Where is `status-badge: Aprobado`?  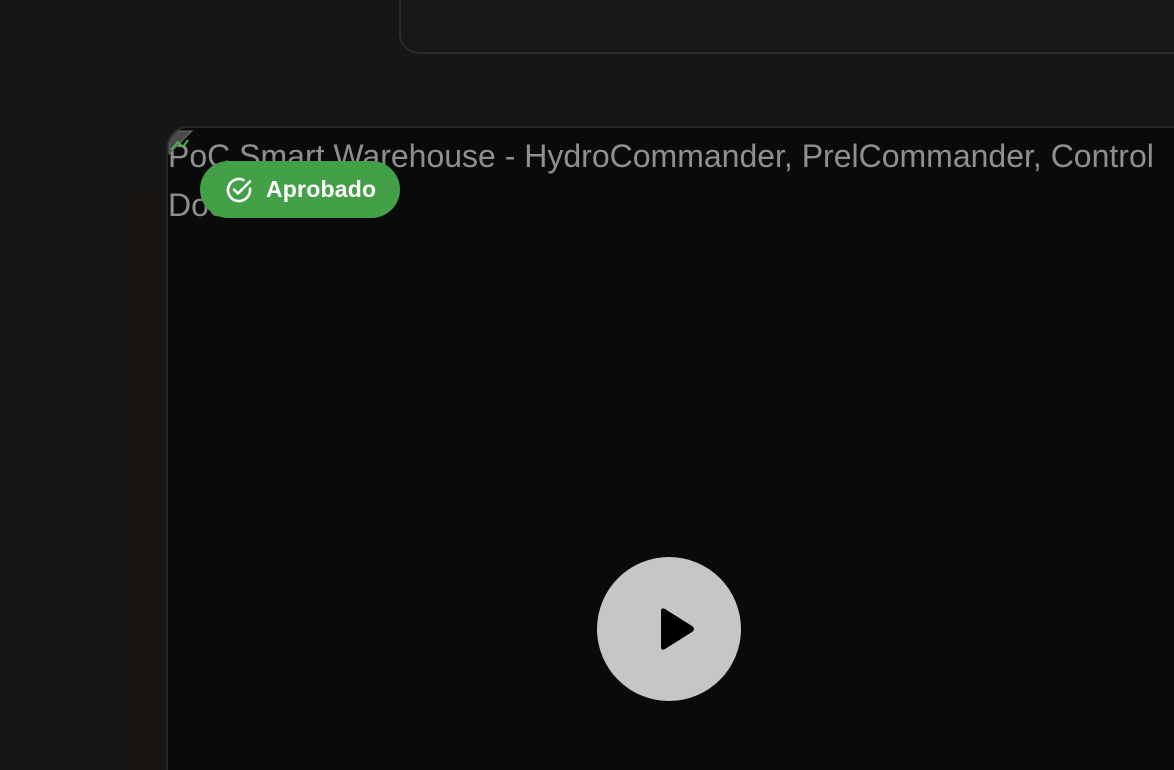 status-badge: Aprobado is located at coordinates (300, 189).